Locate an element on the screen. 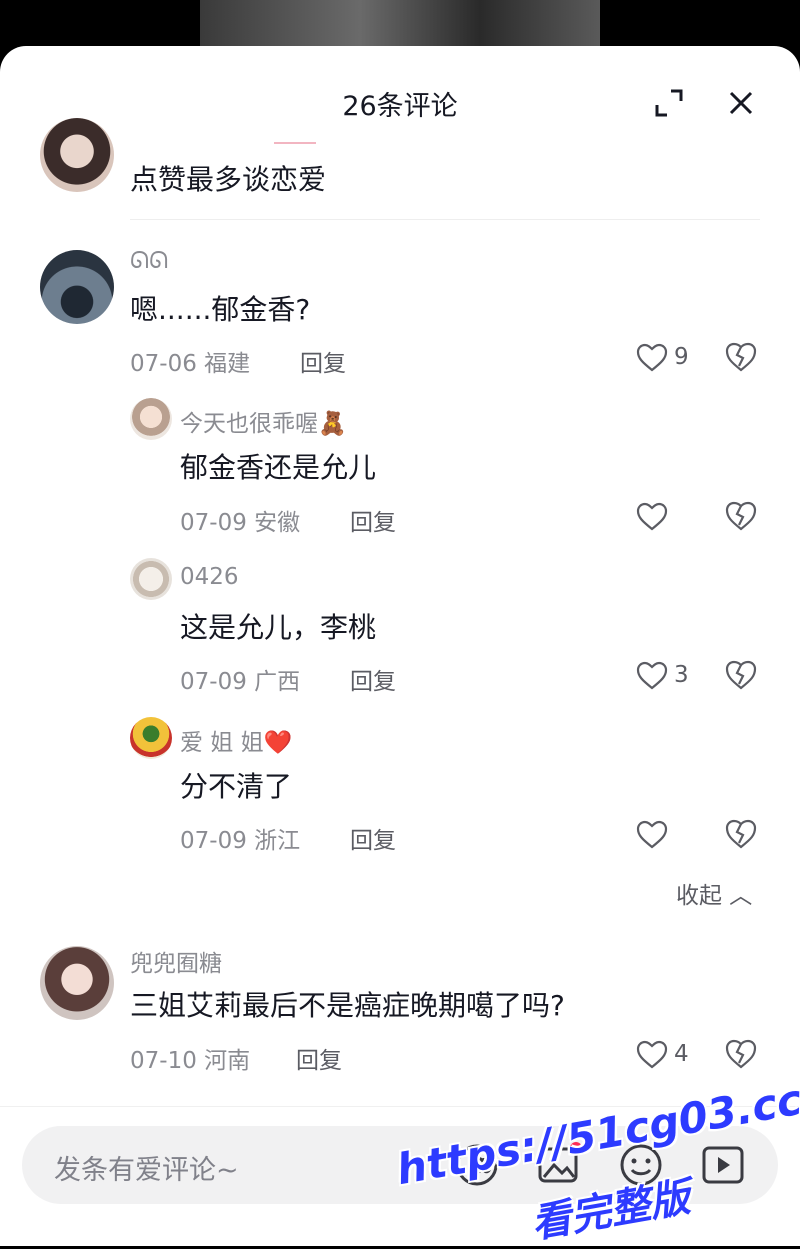  like-count: 3 is located at coordinates (681, 675).